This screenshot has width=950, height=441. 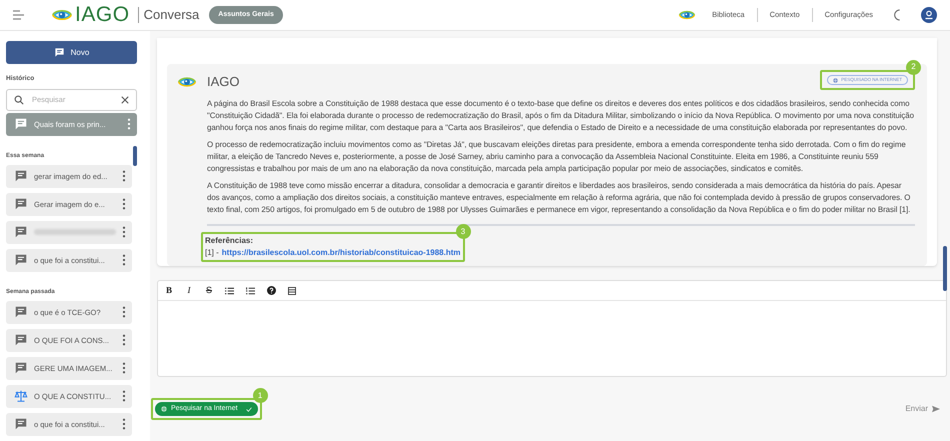 I want to click on brand-name: IAGO, so click(x=102, y=15).